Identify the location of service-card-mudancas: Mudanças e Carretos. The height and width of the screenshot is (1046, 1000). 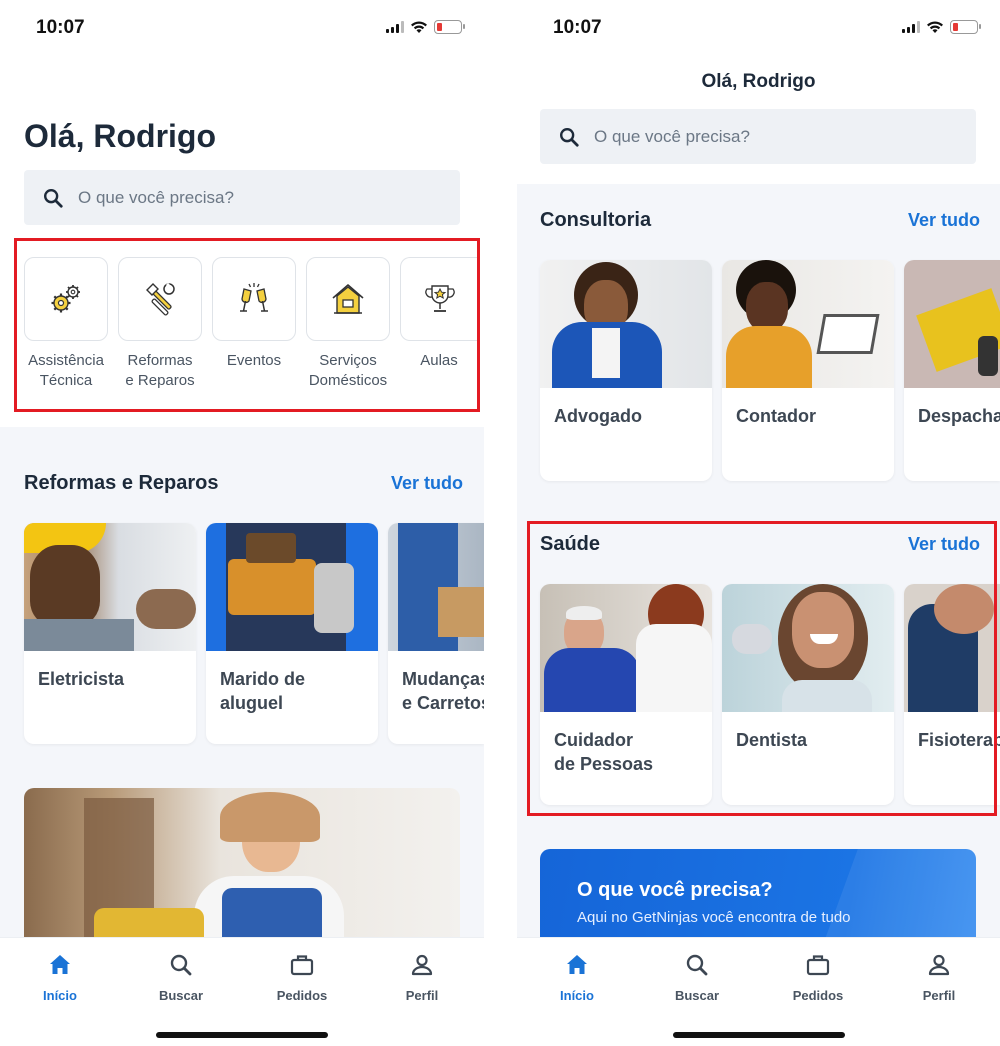
(436, 633).